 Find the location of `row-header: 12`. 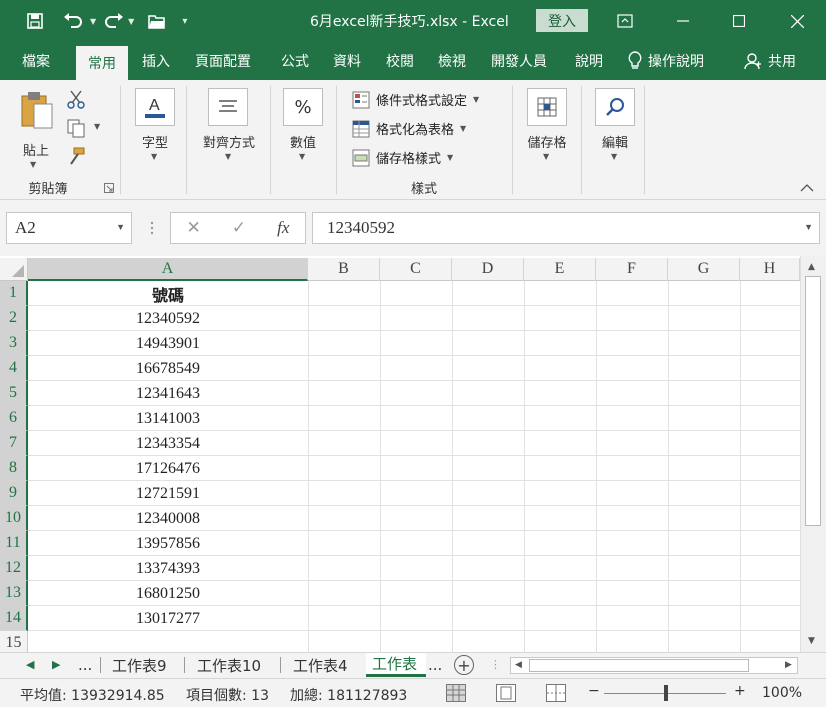

row-header: 12 is located at coordinates (14, 568).